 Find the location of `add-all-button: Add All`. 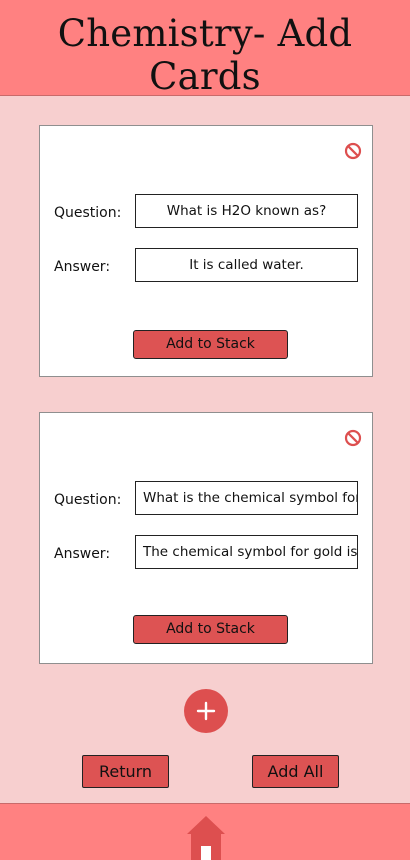

add-all-button: Add All is located at coordinates (295, 771).